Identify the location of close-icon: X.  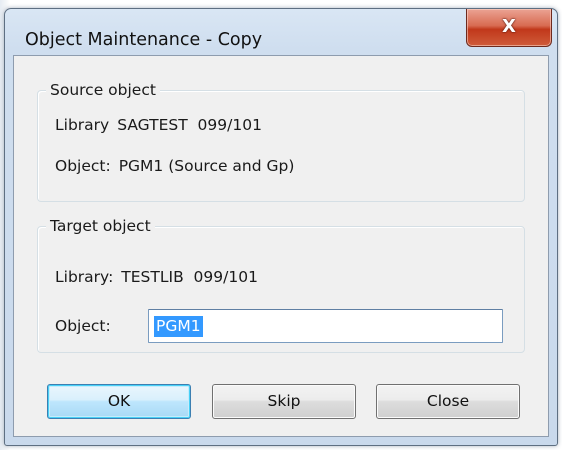
(509, 26).